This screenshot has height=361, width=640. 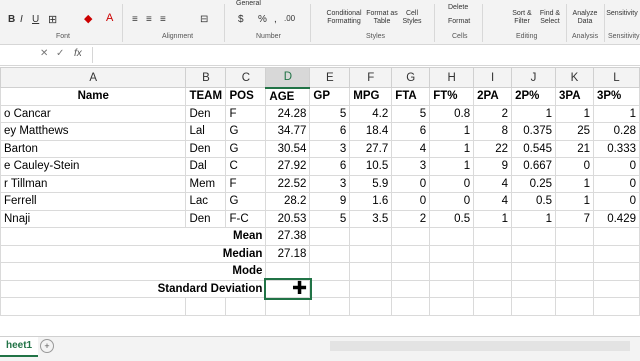 What do you see at coordinates (534, 166) in the screenshot?
I see `cell: 0.667` at bounding box center [534, 166].